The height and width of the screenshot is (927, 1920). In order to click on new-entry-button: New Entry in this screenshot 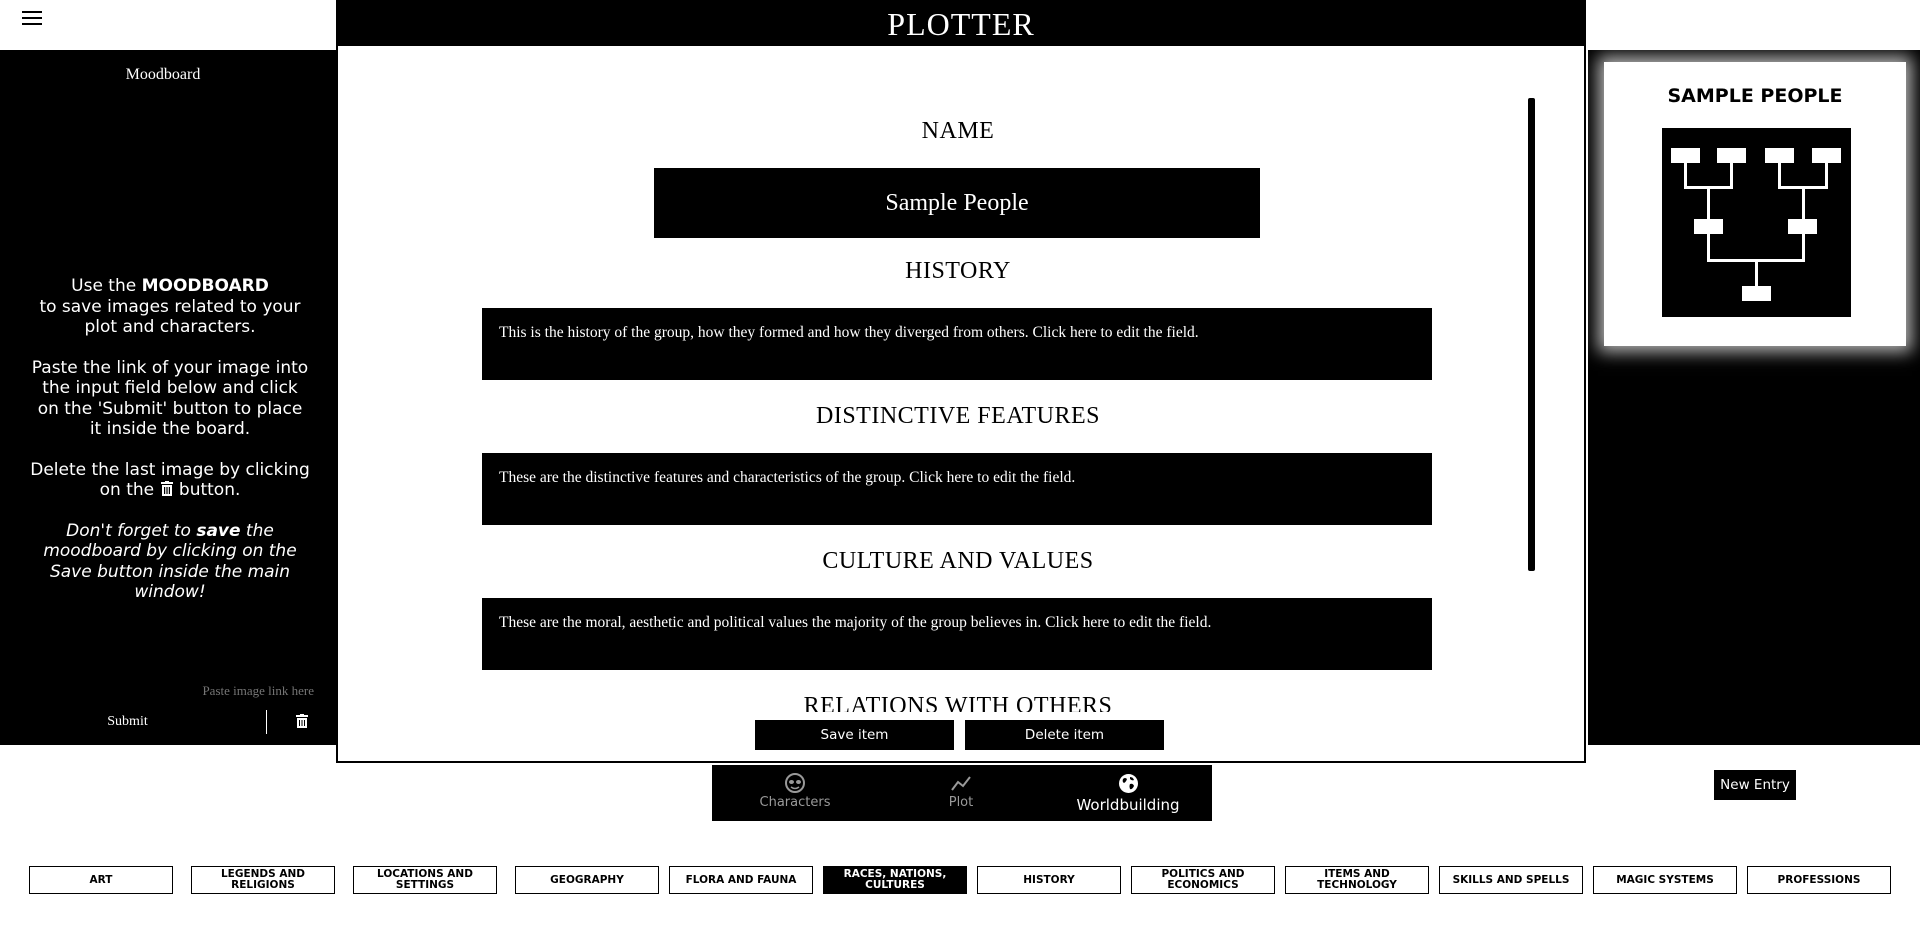, I will do `click(1755, 785)`.